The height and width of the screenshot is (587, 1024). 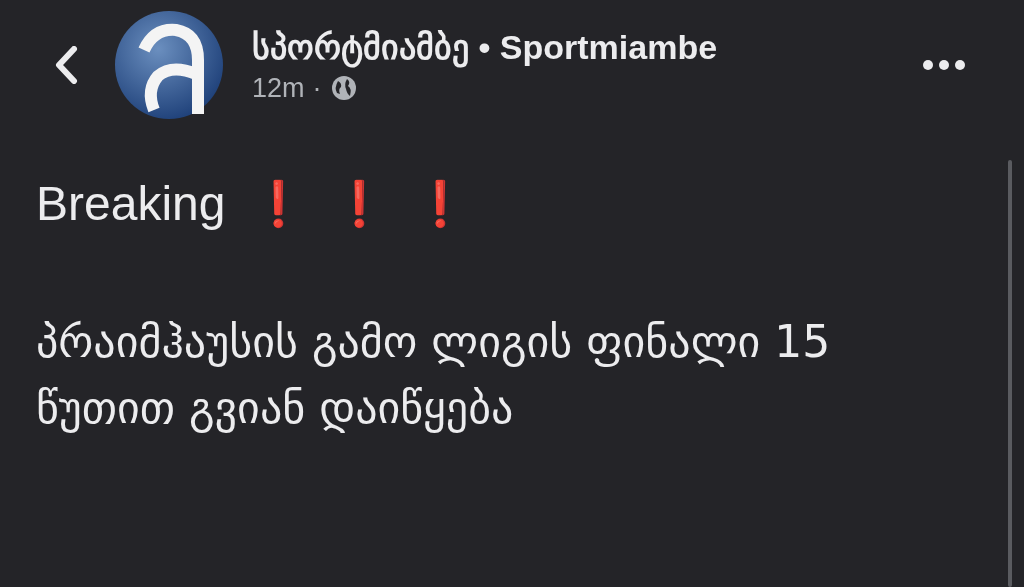 I want to click on back-icon, so click(x=66, y=65).